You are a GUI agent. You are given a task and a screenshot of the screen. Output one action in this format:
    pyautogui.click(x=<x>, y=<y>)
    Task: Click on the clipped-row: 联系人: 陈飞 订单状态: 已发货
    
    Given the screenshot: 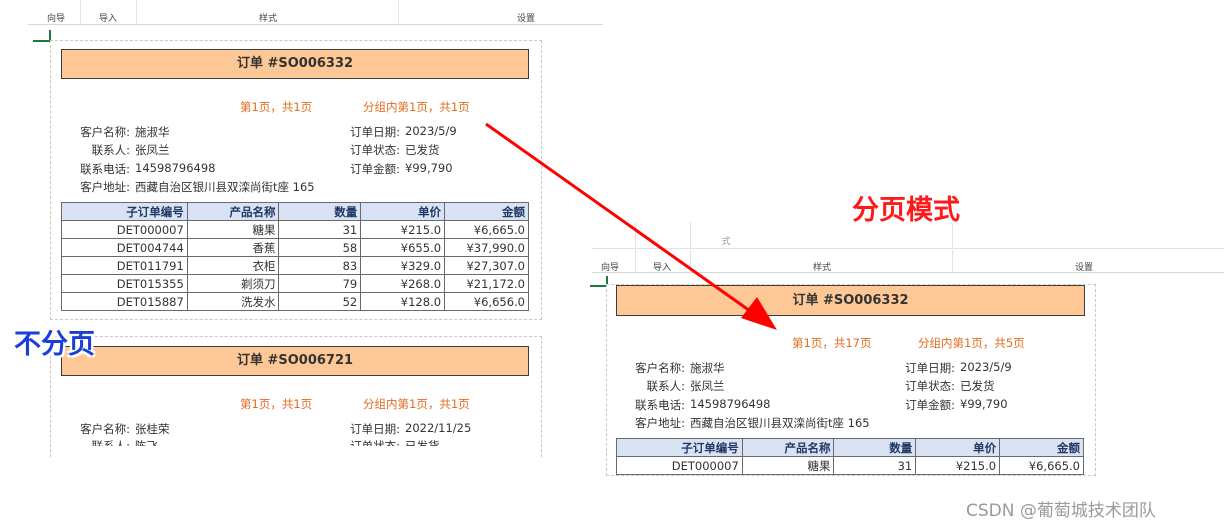 What is the action you would take?
    pyautogui.click(x=296, y=442)
    